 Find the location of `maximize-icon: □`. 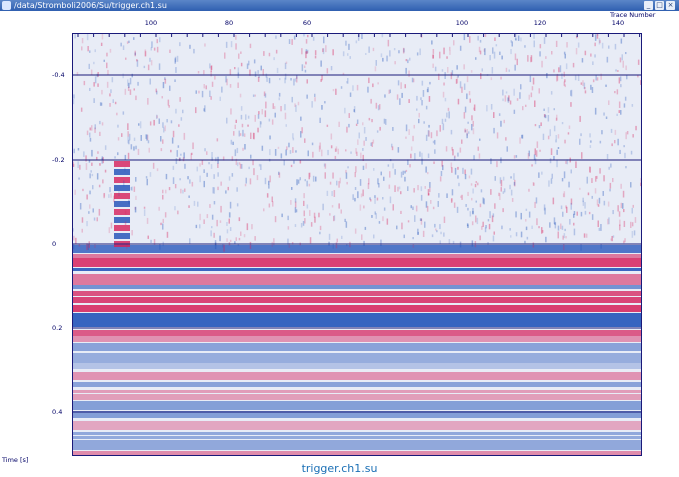

maximize-icon: □ is located at coordinates (659, 5).